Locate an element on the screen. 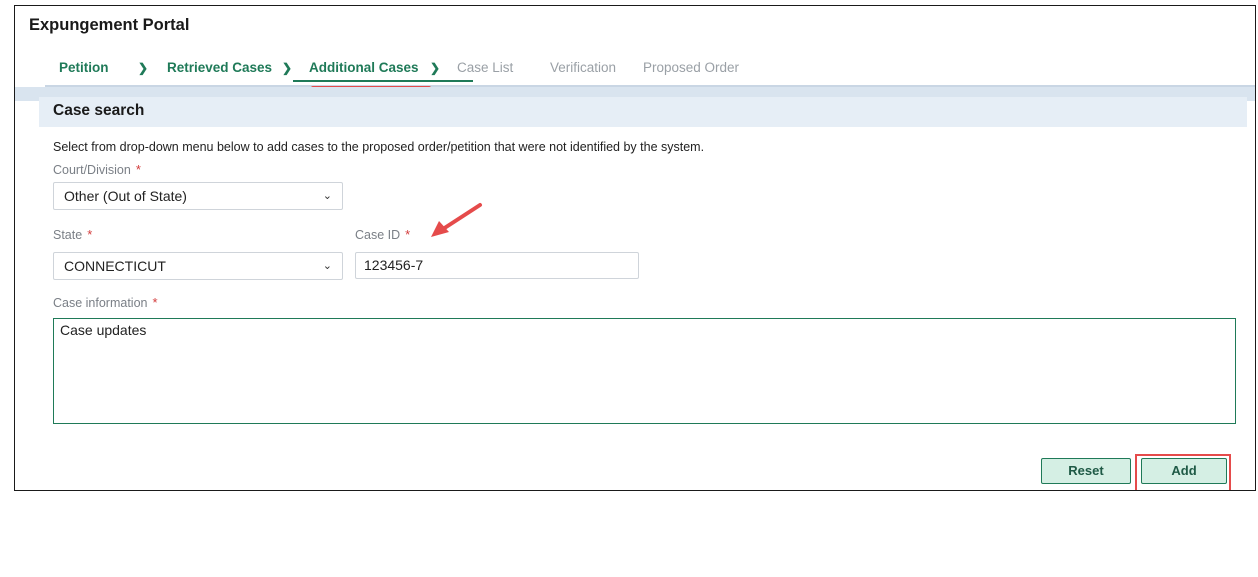 The height and width of the screenshot is (577, 1258). step-retrieved-cases: Retrieved Cases is located at coordinates (219, 68).